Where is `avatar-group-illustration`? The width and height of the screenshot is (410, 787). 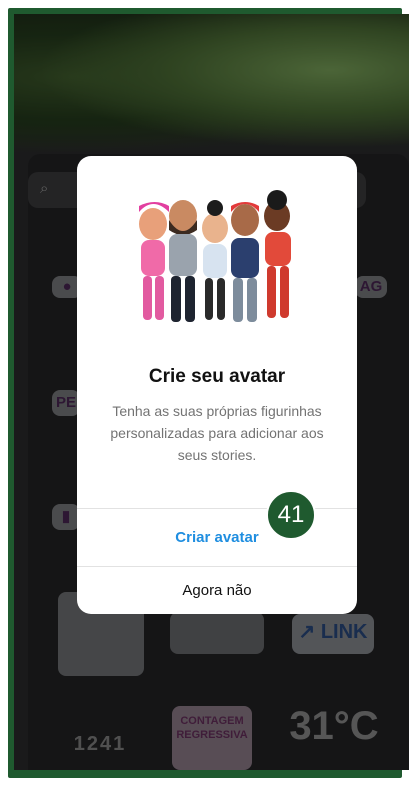
avatar-group-illustration is located at coordinates (215, 256).